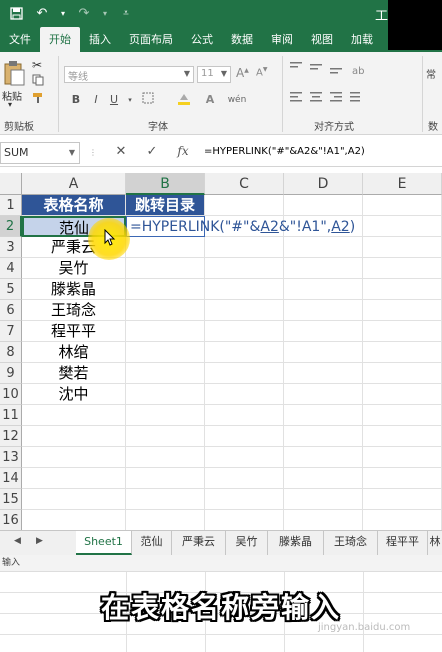 The height and width of the screenshot is (652, 442). What do you see at coordinates (11, 226) in the screenshot?
I see `row-header: 2` at bounding box center [11, 226].